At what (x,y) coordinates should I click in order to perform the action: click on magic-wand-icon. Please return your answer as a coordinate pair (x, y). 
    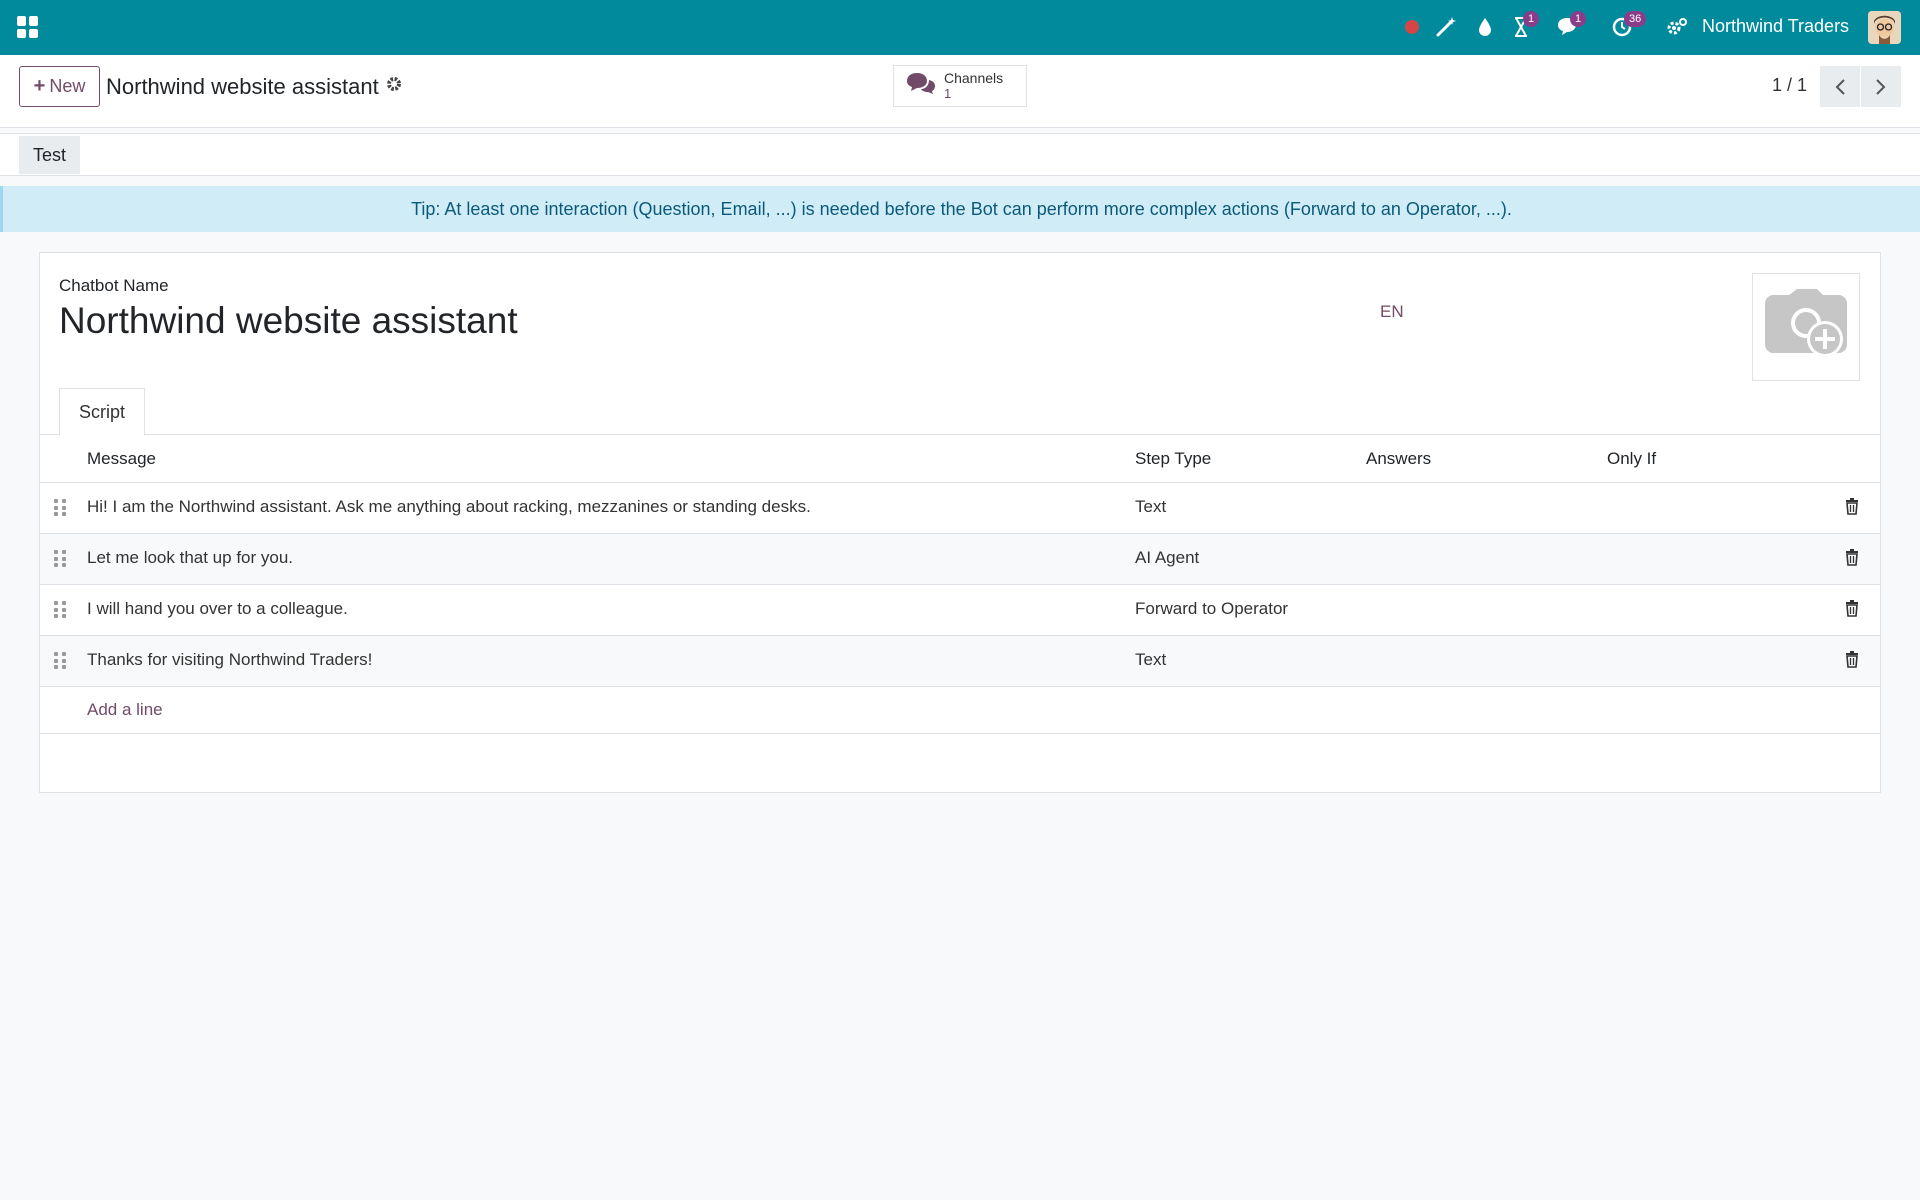
    Looking at the image, I should click on (1446, 27).